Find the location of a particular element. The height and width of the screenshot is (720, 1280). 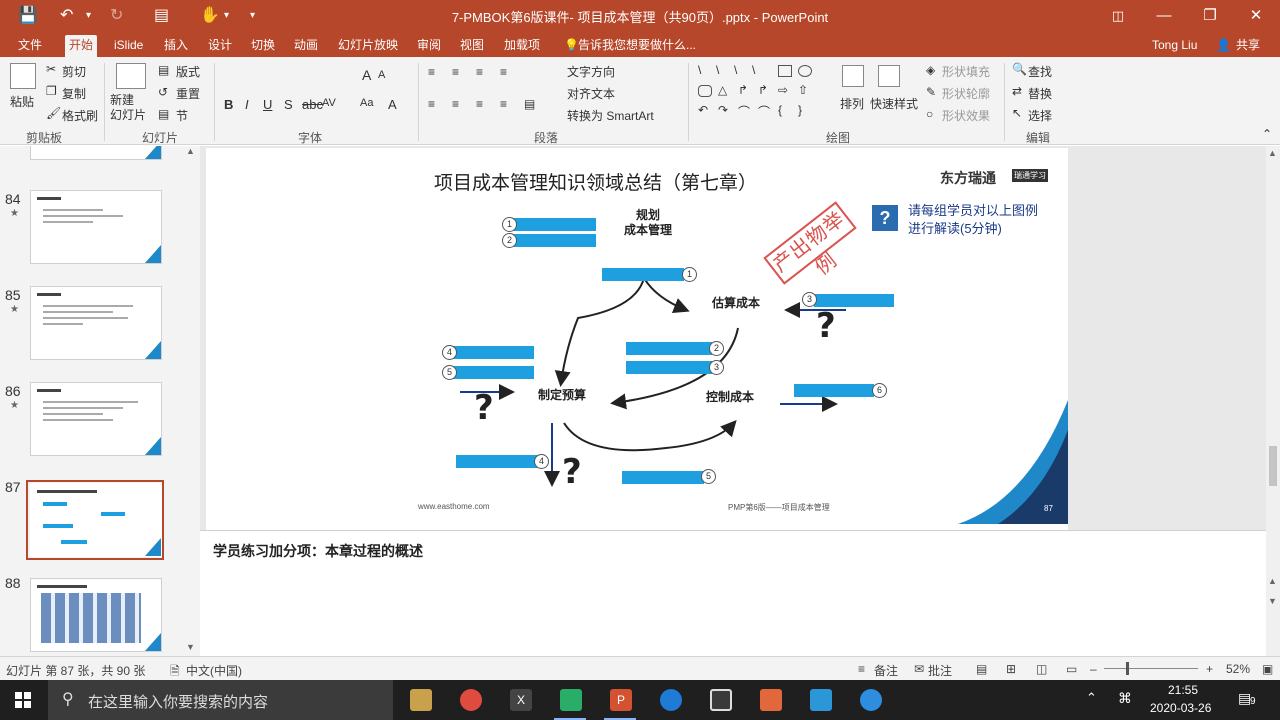

taskbar-app-explorer is located at coordinates (420, 700).